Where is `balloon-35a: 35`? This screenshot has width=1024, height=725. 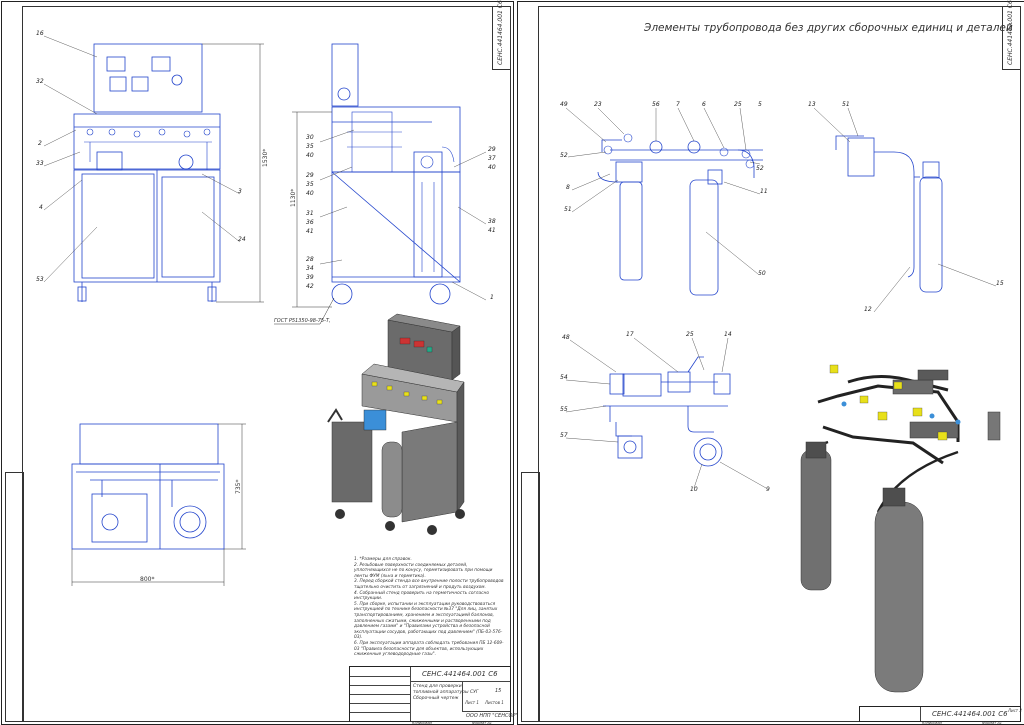
balloon-35a: 35 is located at coordinates (310, 146).